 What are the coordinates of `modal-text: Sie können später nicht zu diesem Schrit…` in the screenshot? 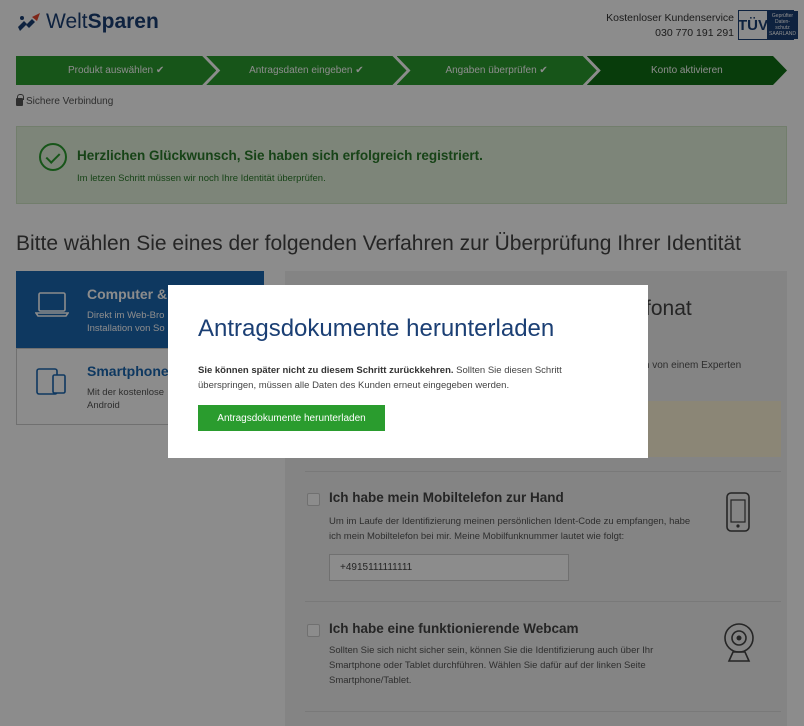 It's located at (380, 378).